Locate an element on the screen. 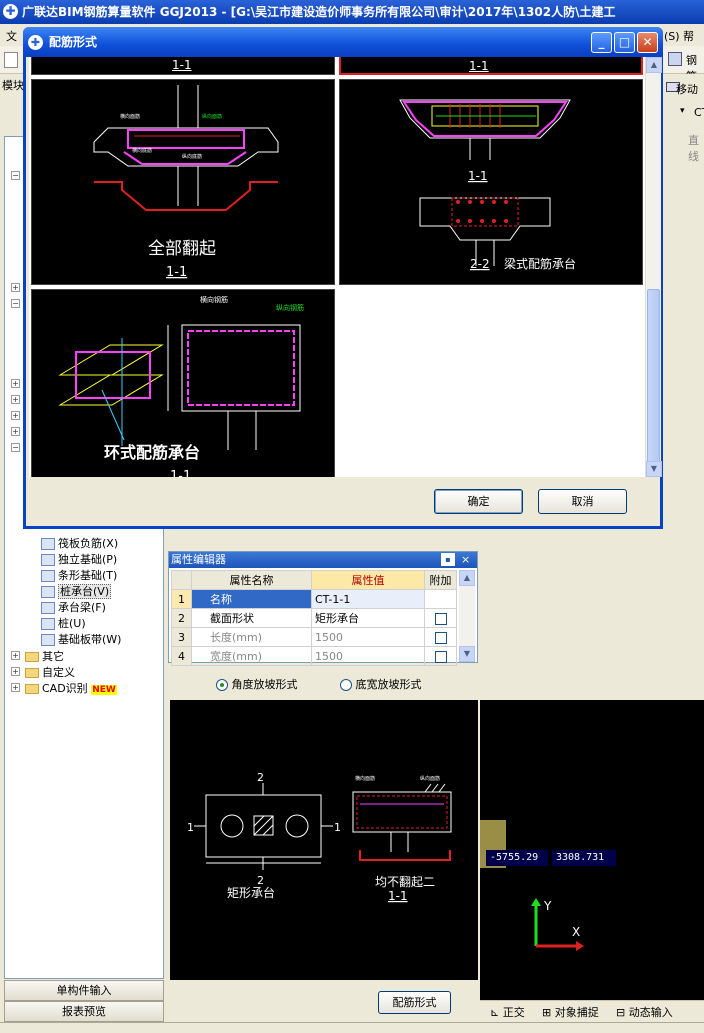 The height and width of the screenshot is (1033, 704). column-header-value: 属性值 is located at coordinates (368, 580).